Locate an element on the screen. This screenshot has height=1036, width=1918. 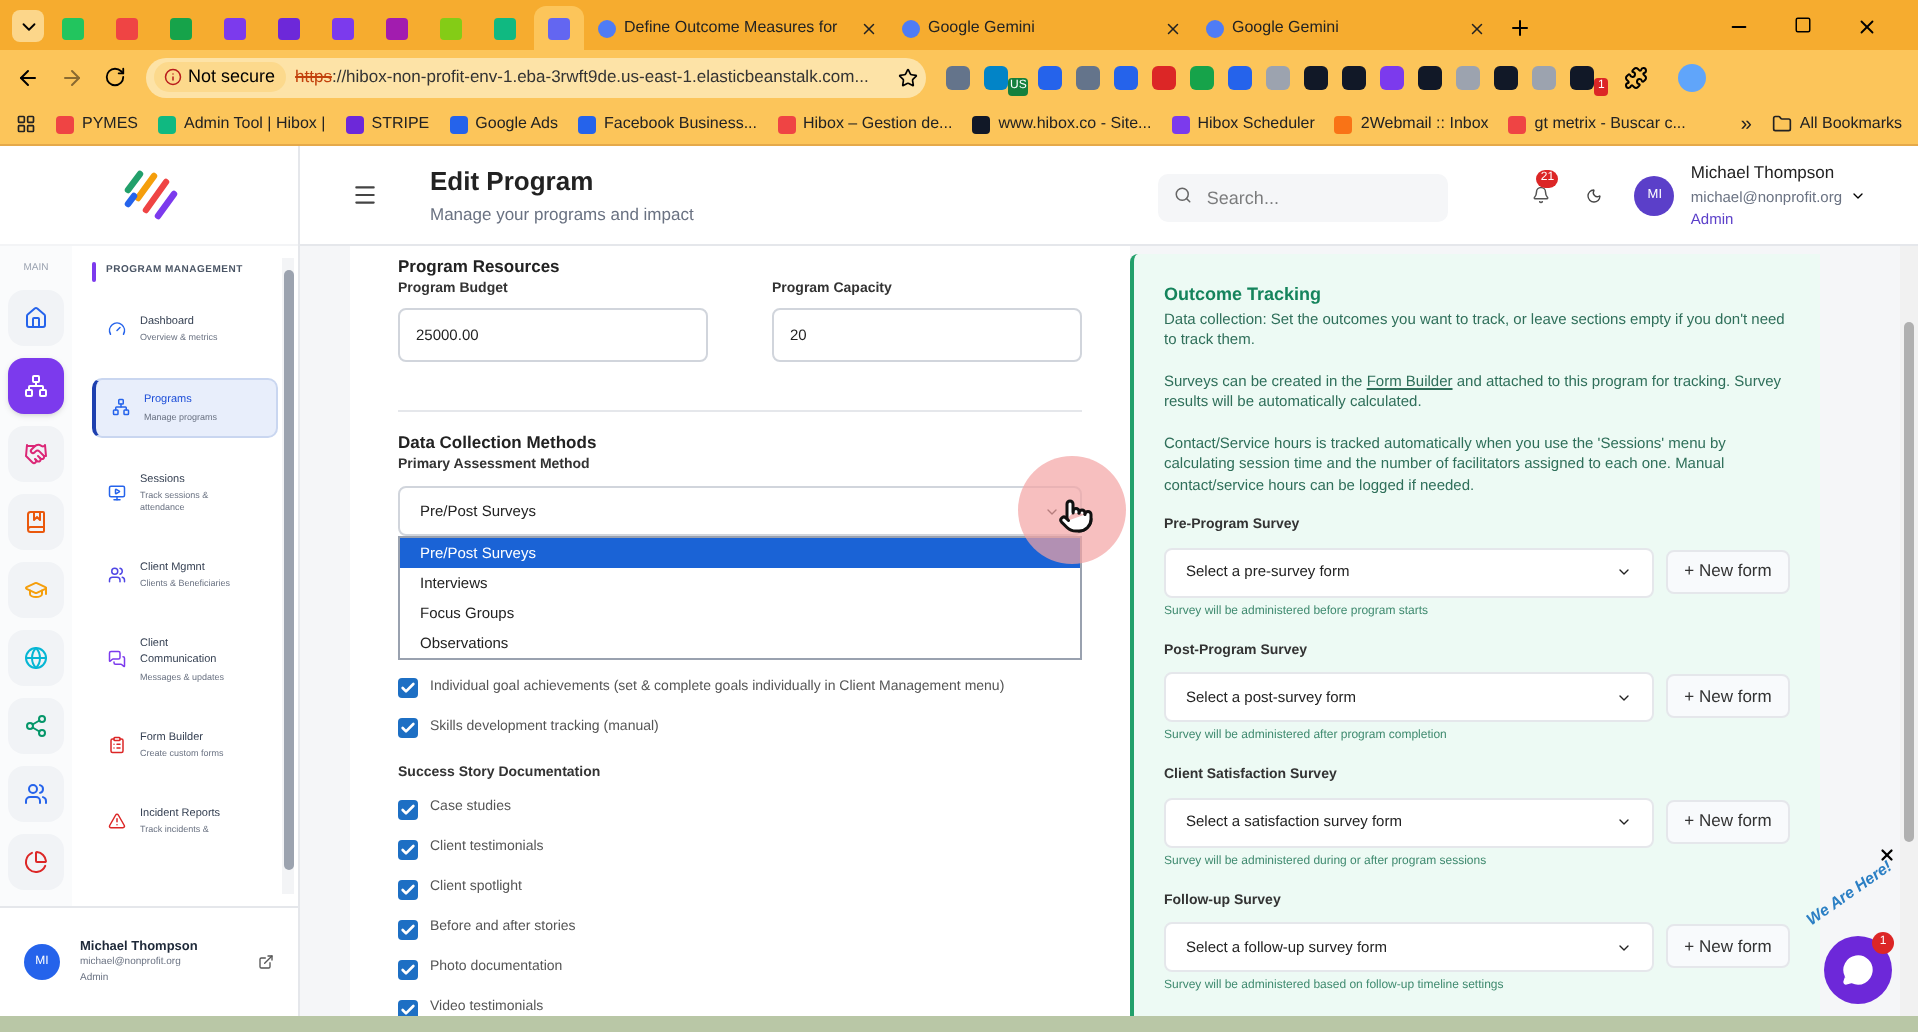
chevron-icon is located at coordinates (1624, 572).